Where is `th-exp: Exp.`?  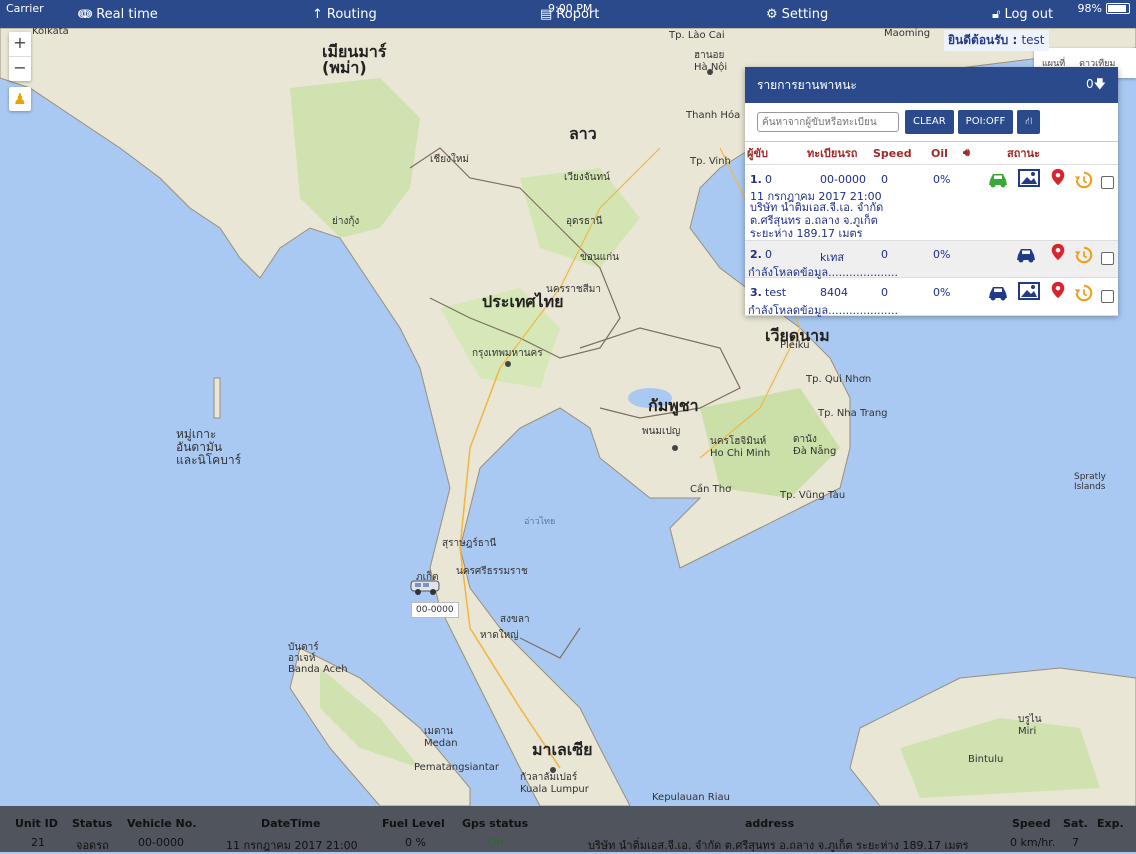 th-exp: Exp. is located at coordinates (1110, 823).